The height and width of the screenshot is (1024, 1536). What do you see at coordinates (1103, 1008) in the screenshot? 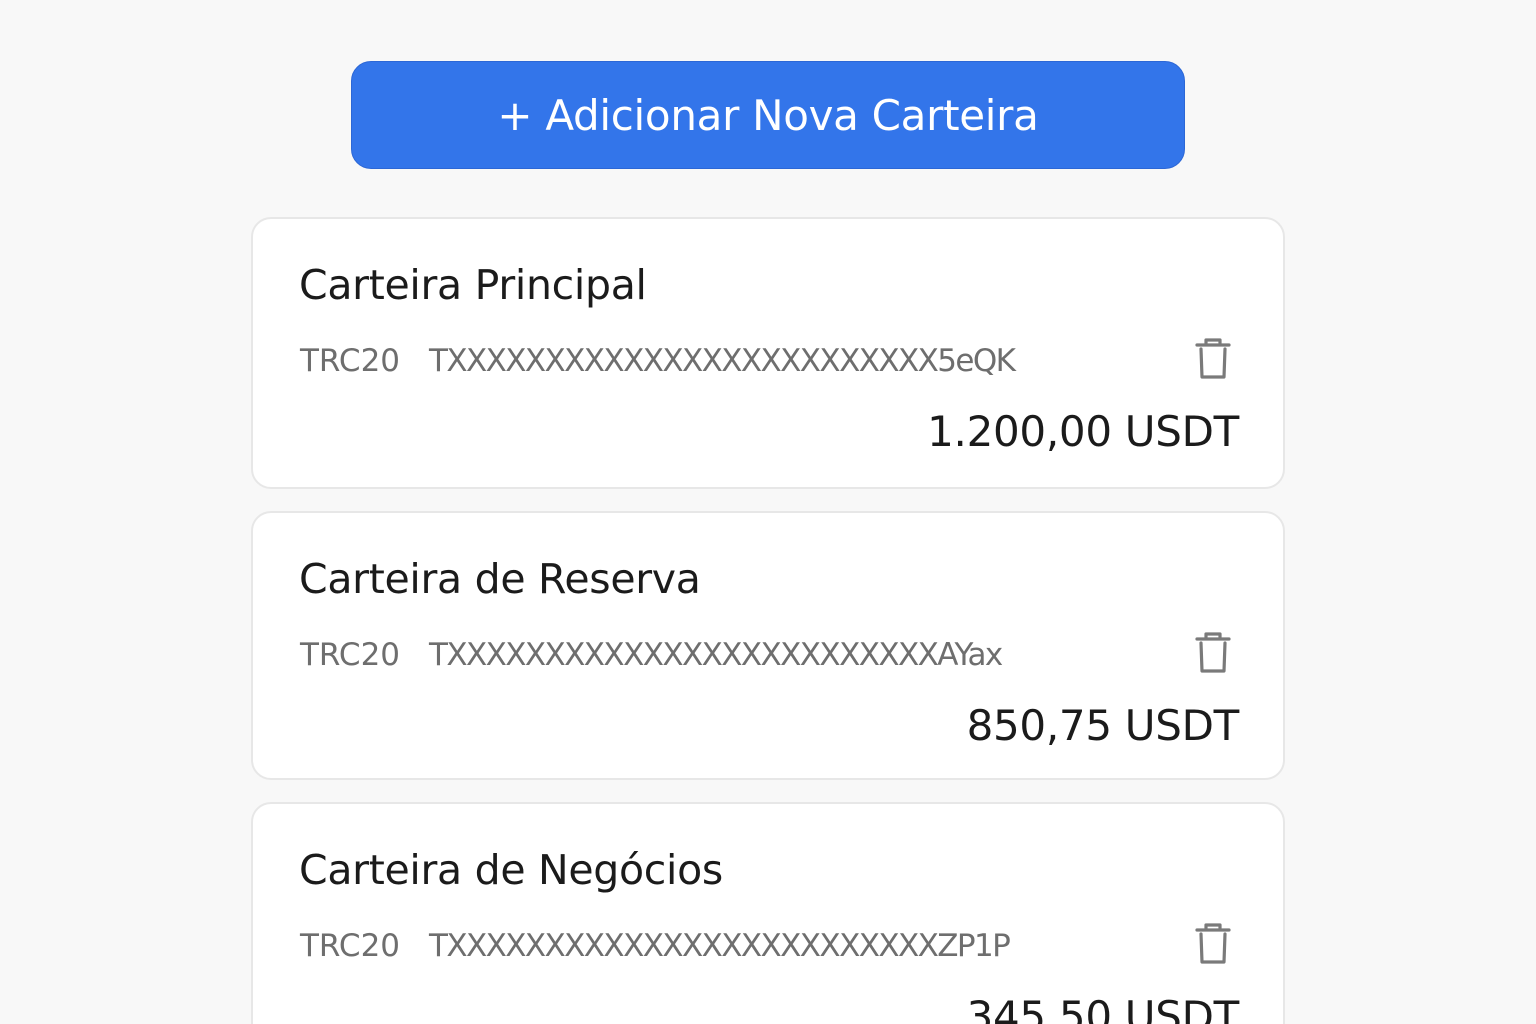
I see `wallet-balance: 345,50 USDT` at bounding box center [1103, 1008].